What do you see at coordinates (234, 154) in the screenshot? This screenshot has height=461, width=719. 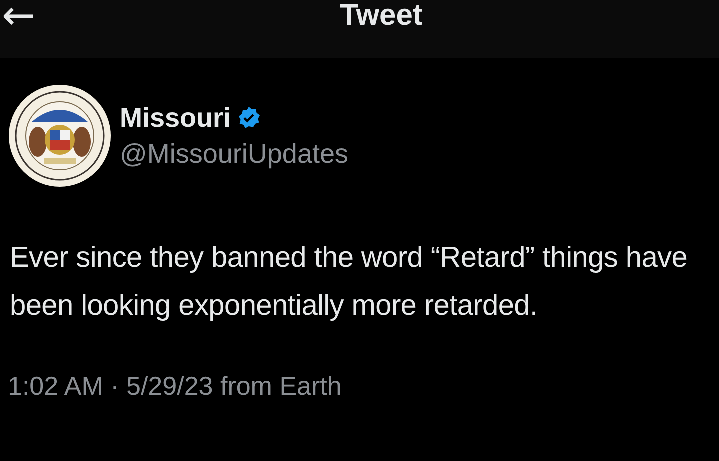 I see `author-handle: @MissouriUpdates` at bounding box center [234, 154].